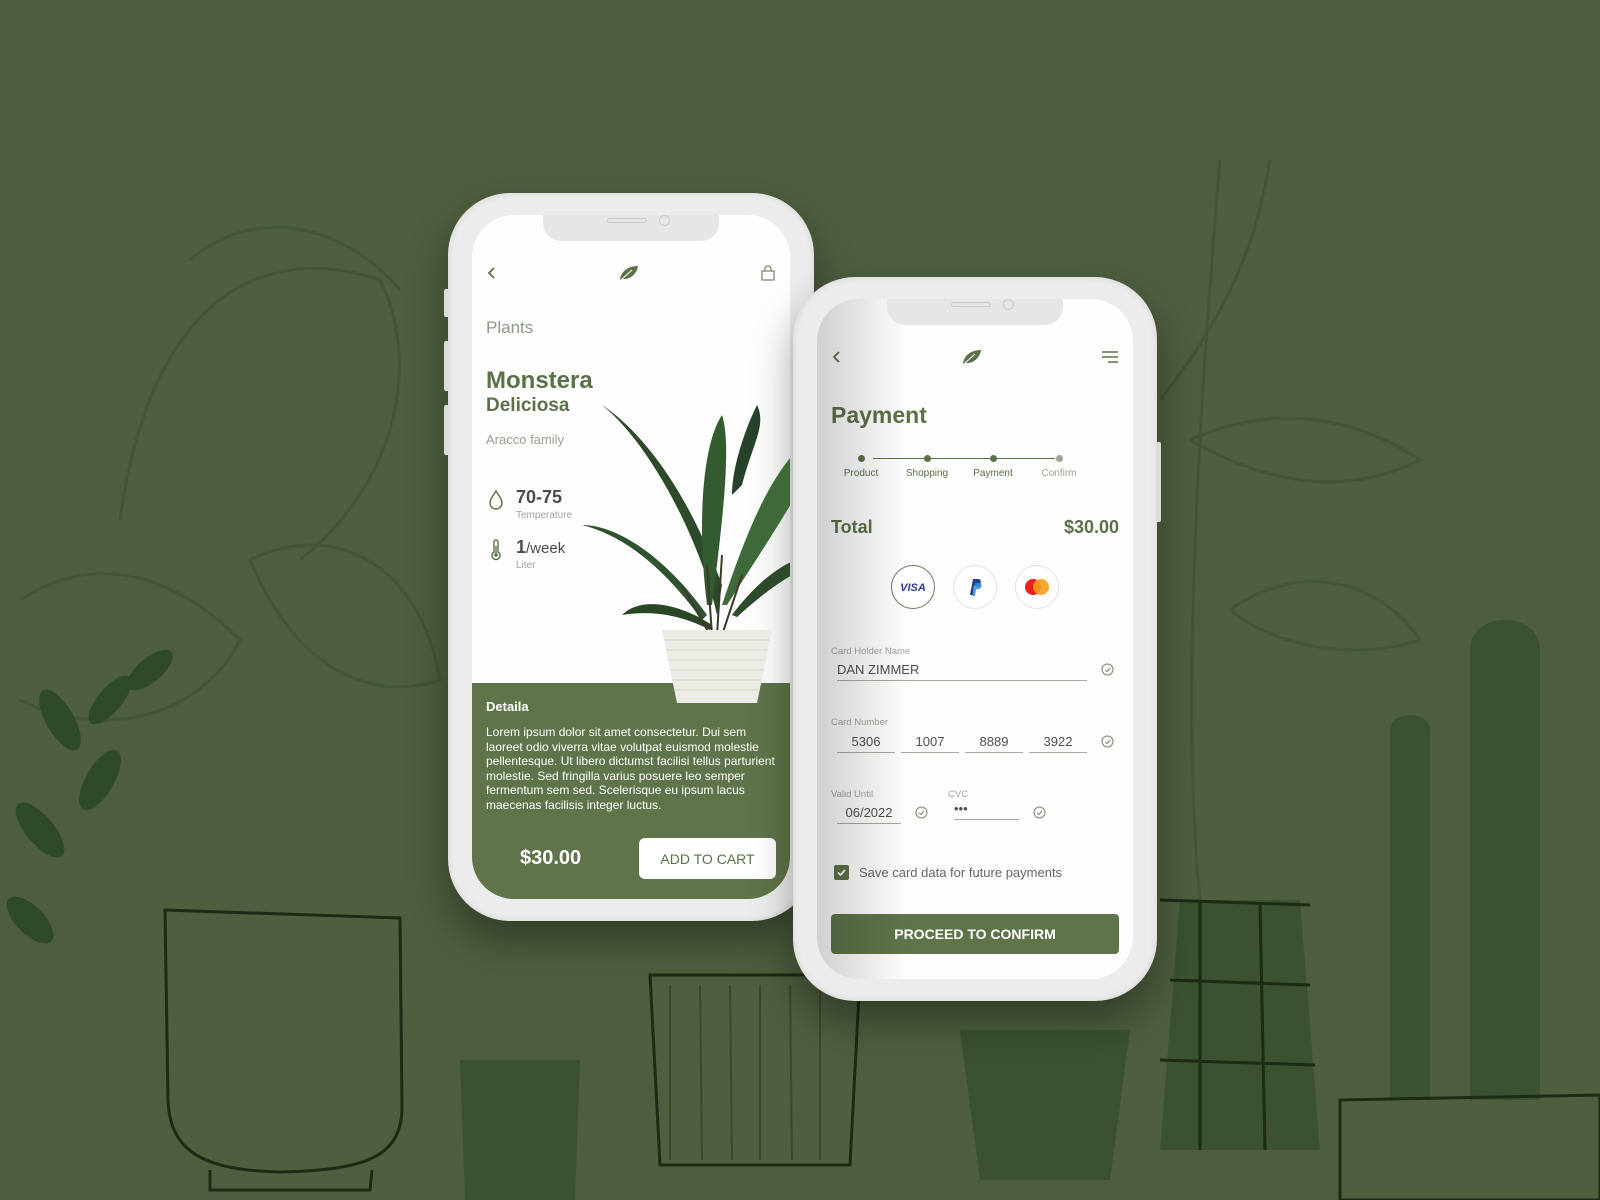 This screenshot has height=1200, width=1600. I want to click on product-family: Aracco family, so click(525, 439).